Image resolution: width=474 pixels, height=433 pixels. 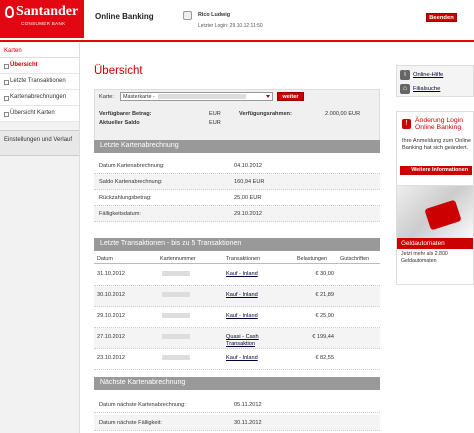 I want to click on next-statement-label: Datum nächste Kartenabrechnung:, so click(x=142, y=405).